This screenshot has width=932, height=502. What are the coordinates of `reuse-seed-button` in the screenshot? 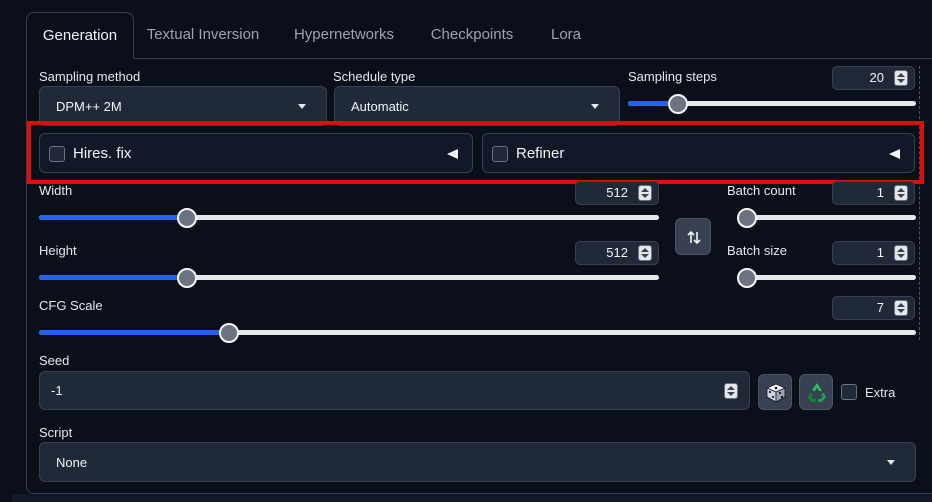 It's located at (816, 392).